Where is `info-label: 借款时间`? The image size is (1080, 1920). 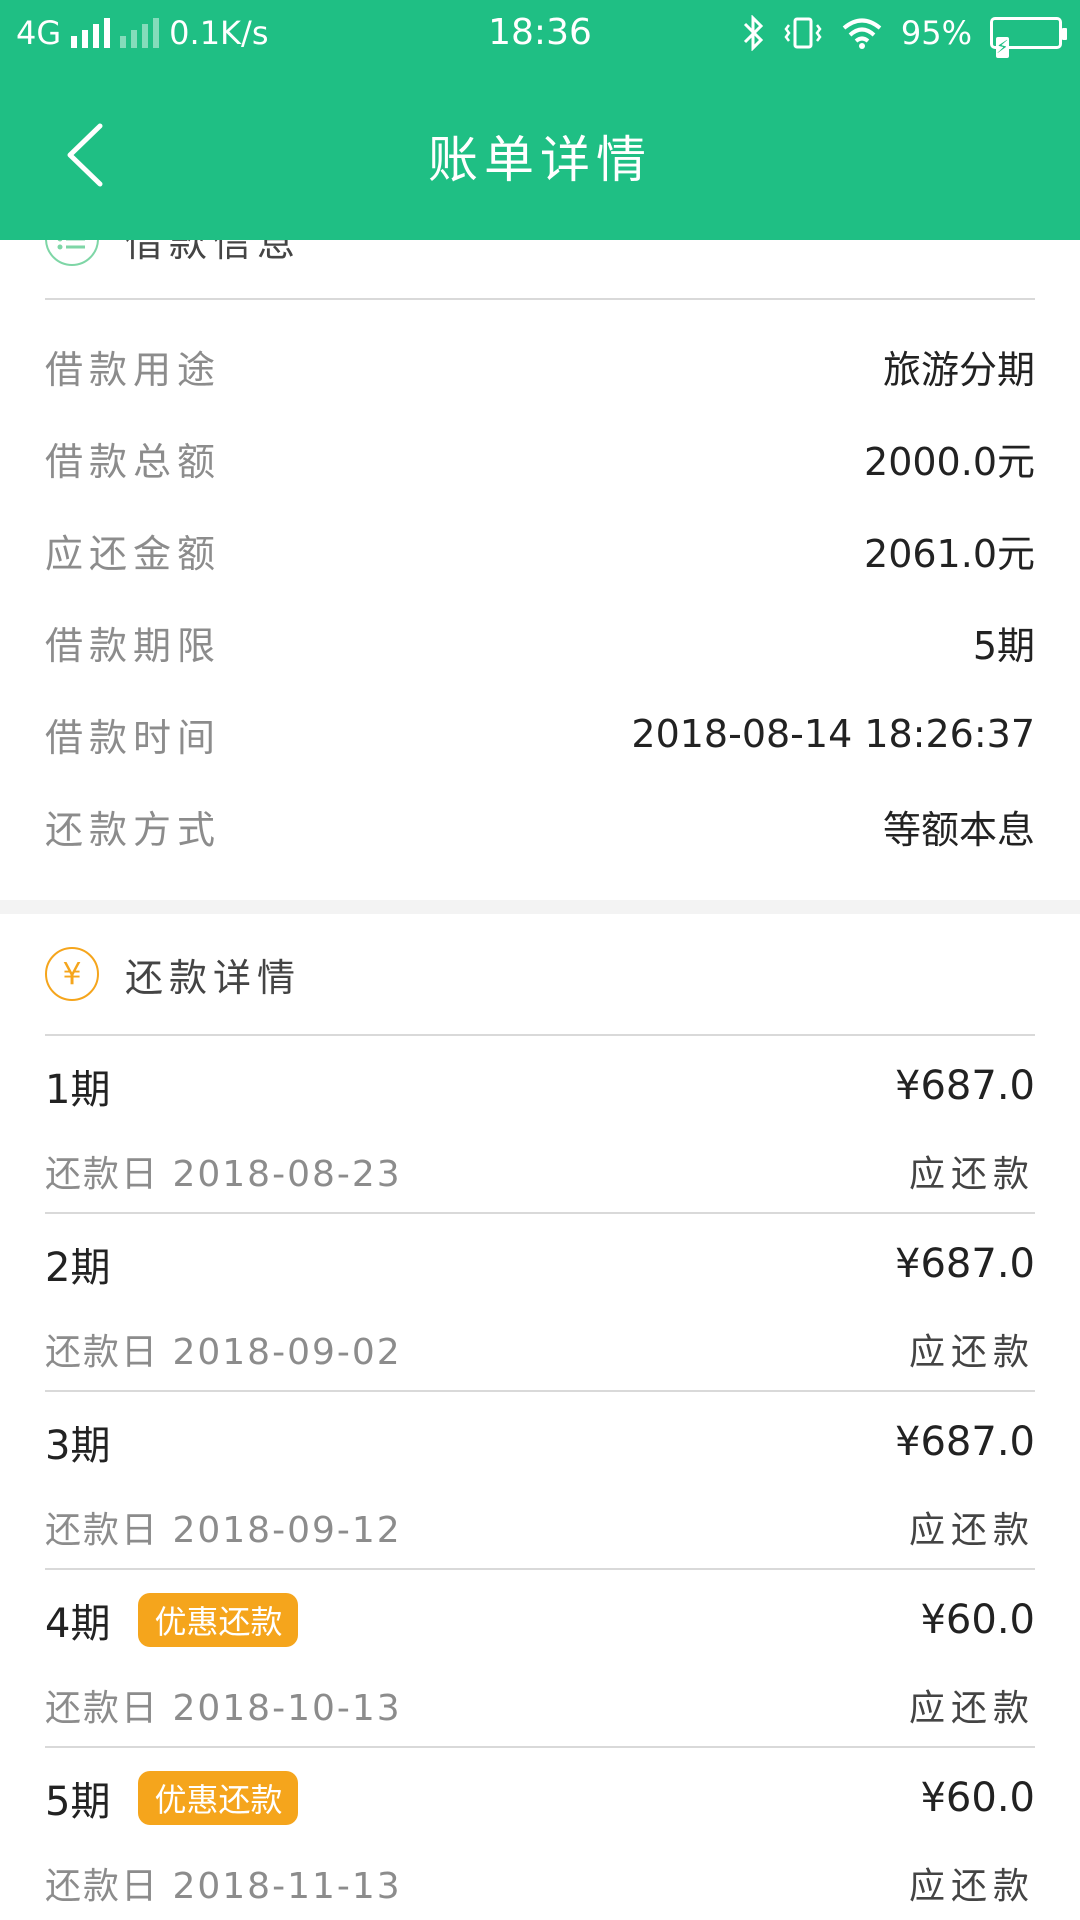
info-label: 借款时间 is located at coordinates (133, 737).